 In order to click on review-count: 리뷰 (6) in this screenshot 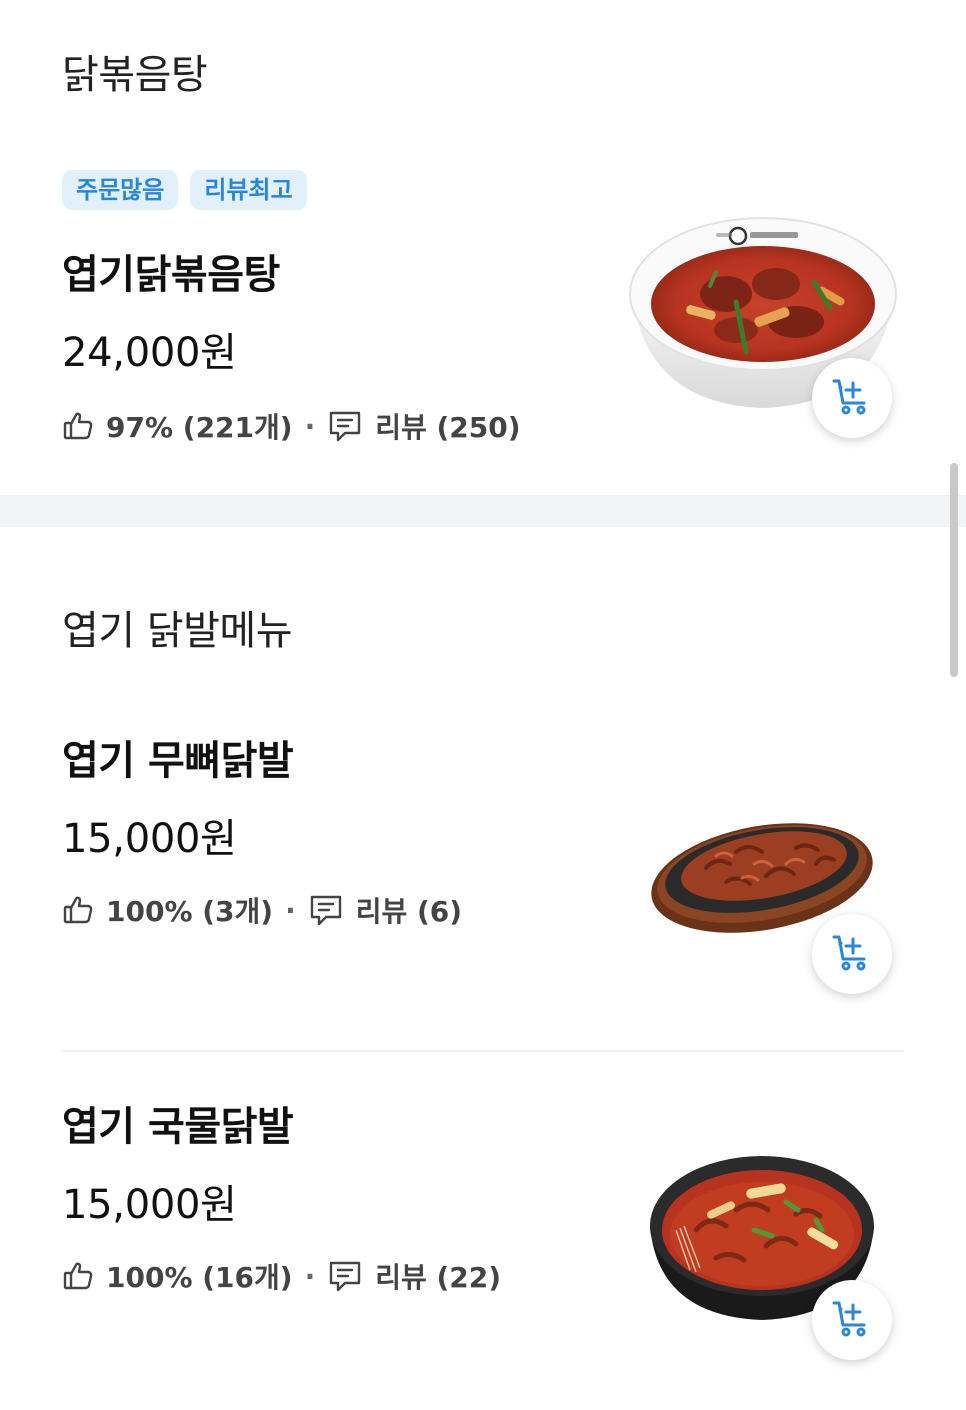, I will do `click(409, 911)`.